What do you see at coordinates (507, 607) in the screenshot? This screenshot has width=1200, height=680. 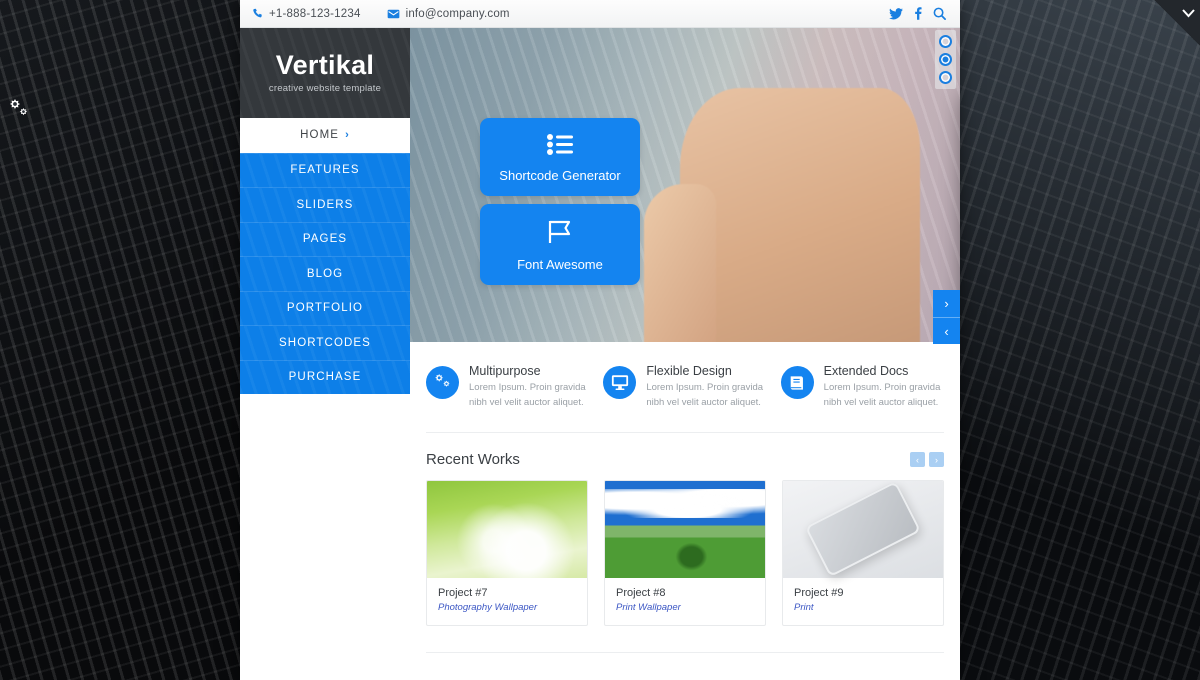 I see `work-category: Photography Wallpaper` at bounding box center [507, 607].